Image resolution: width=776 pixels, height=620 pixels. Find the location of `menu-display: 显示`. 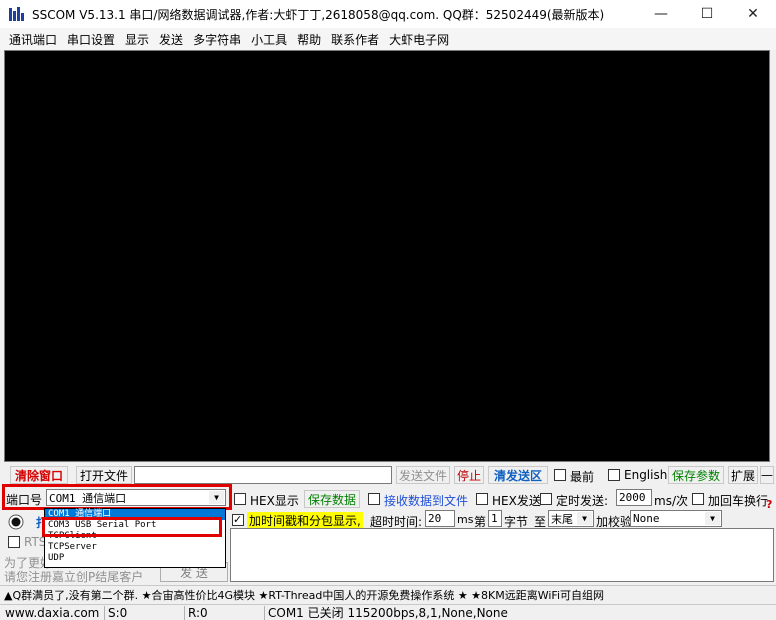

menu-display: 显示 is located at coordinates (137, 39).